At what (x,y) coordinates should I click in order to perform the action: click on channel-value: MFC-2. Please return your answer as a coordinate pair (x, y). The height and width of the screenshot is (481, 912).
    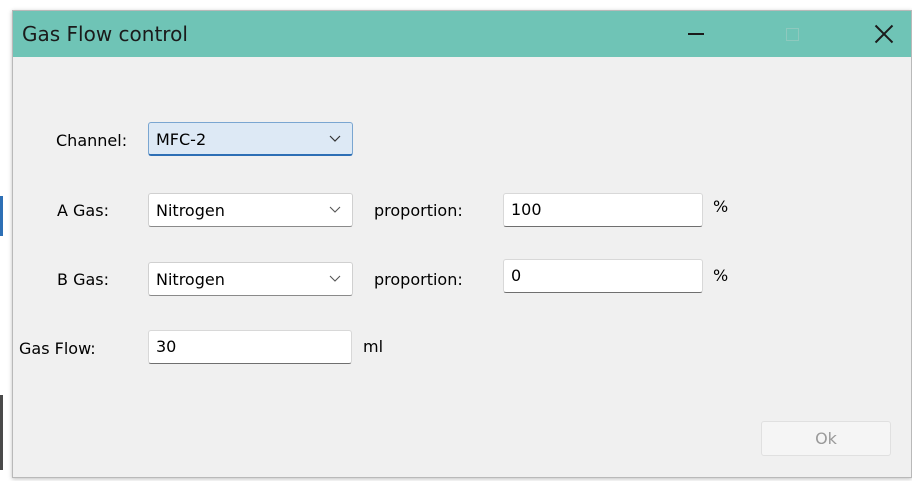
    Looking at the image, I should click on (181, 139).